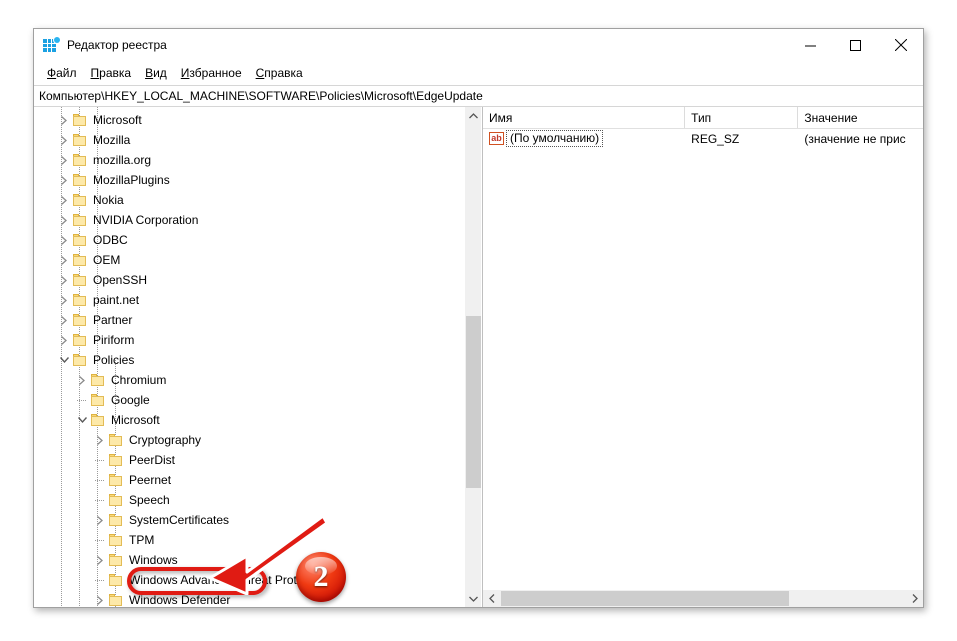 Image resolution: width=957 pixels, height=641 pixels. Describe the element at coordinates (52, 73) in the screenshot. I see `menu-accel: Ф` at that location.